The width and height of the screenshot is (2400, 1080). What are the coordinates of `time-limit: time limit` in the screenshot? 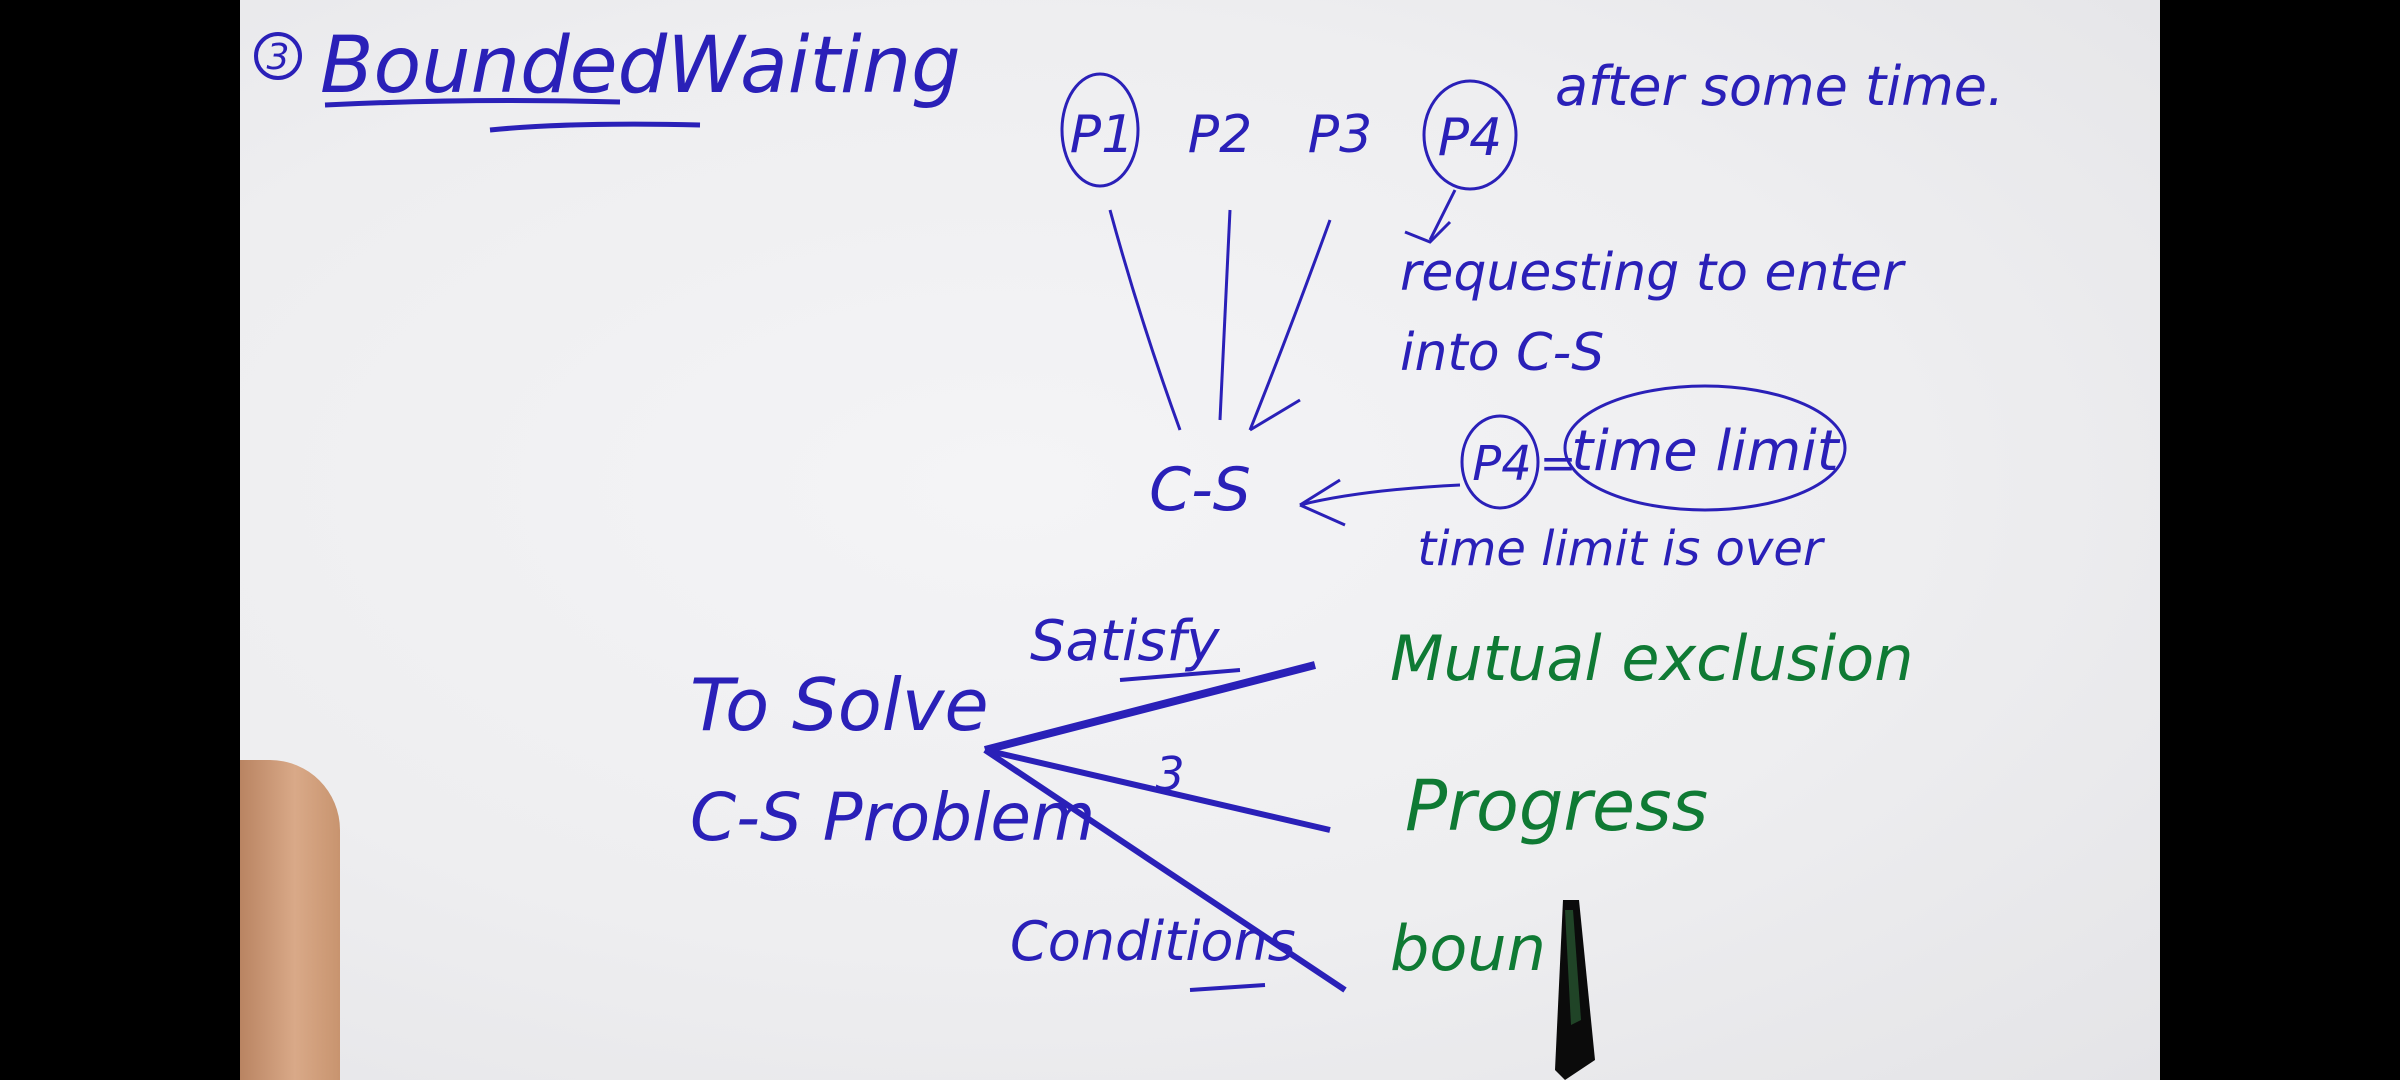 It's located at (1706, 451).